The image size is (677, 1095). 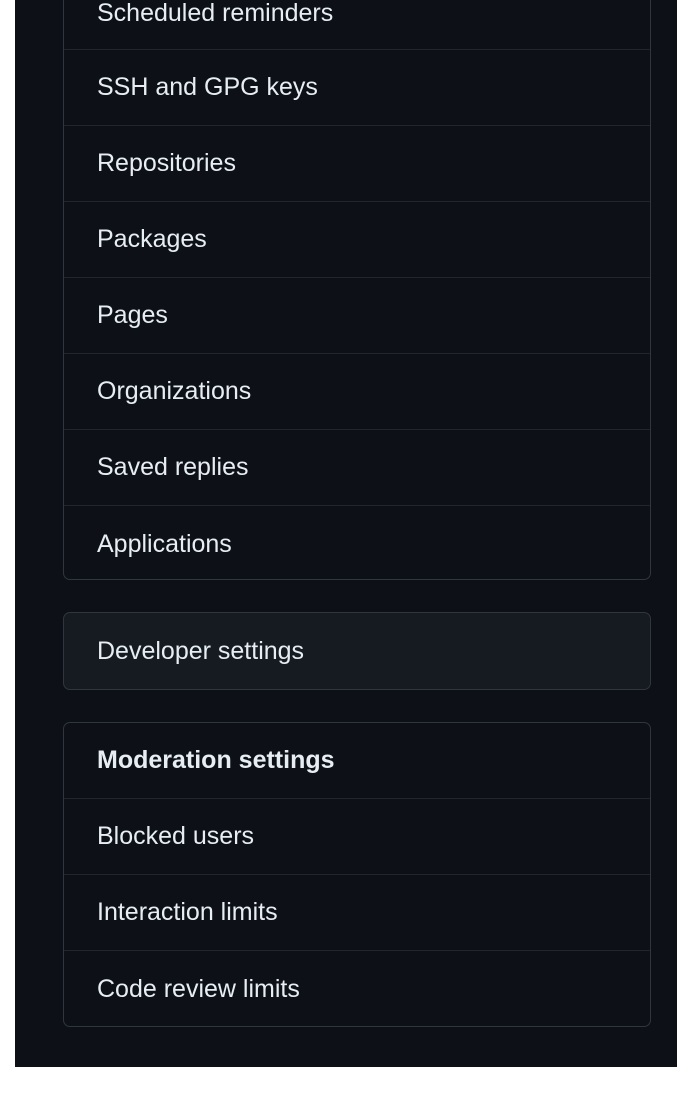 What do you see at coordinates (187, 912) in the screenshot?
I see `sidebar-item-label: Interaction limits` at bounding box center [187, 912].